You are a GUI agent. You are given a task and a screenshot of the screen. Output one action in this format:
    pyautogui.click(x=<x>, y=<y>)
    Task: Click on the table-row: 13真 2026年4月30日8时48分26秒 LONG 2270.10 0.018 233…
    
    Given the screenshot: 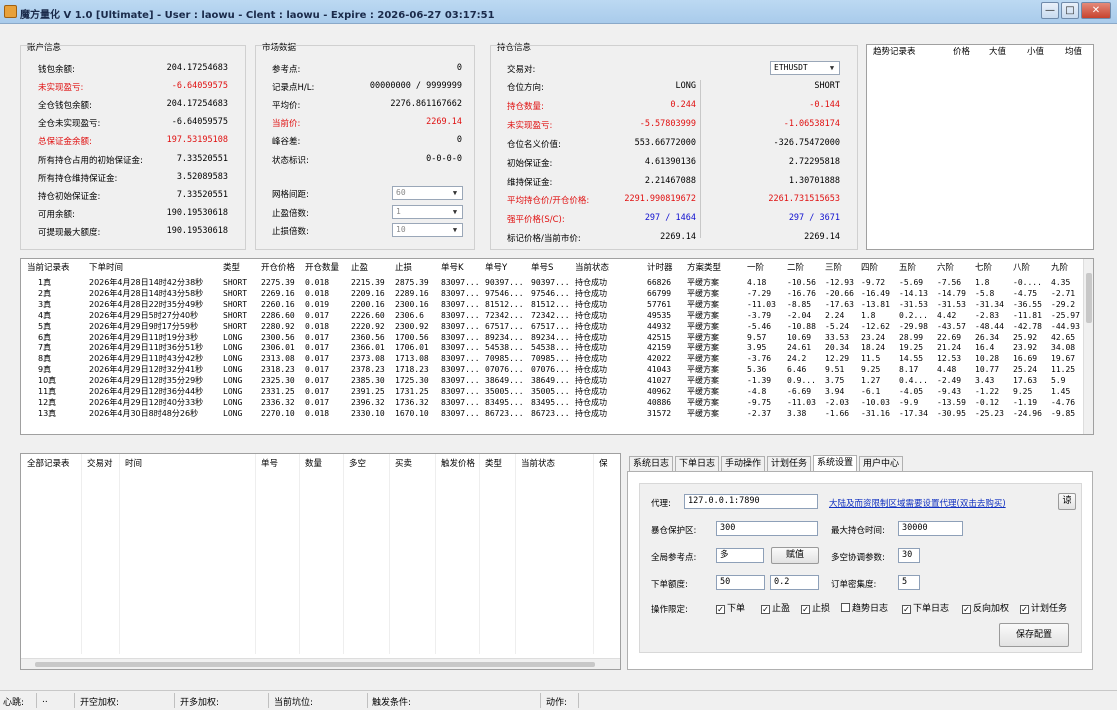 What is the action you would take?
    pyautogui.click(x=551, y=413)
    